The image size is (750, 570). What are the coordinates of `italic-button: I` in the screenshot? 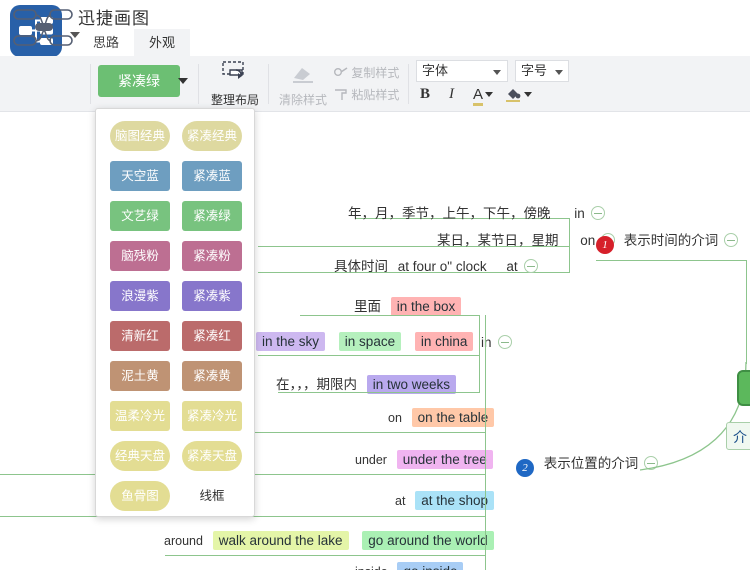 It's located at (451, 94).